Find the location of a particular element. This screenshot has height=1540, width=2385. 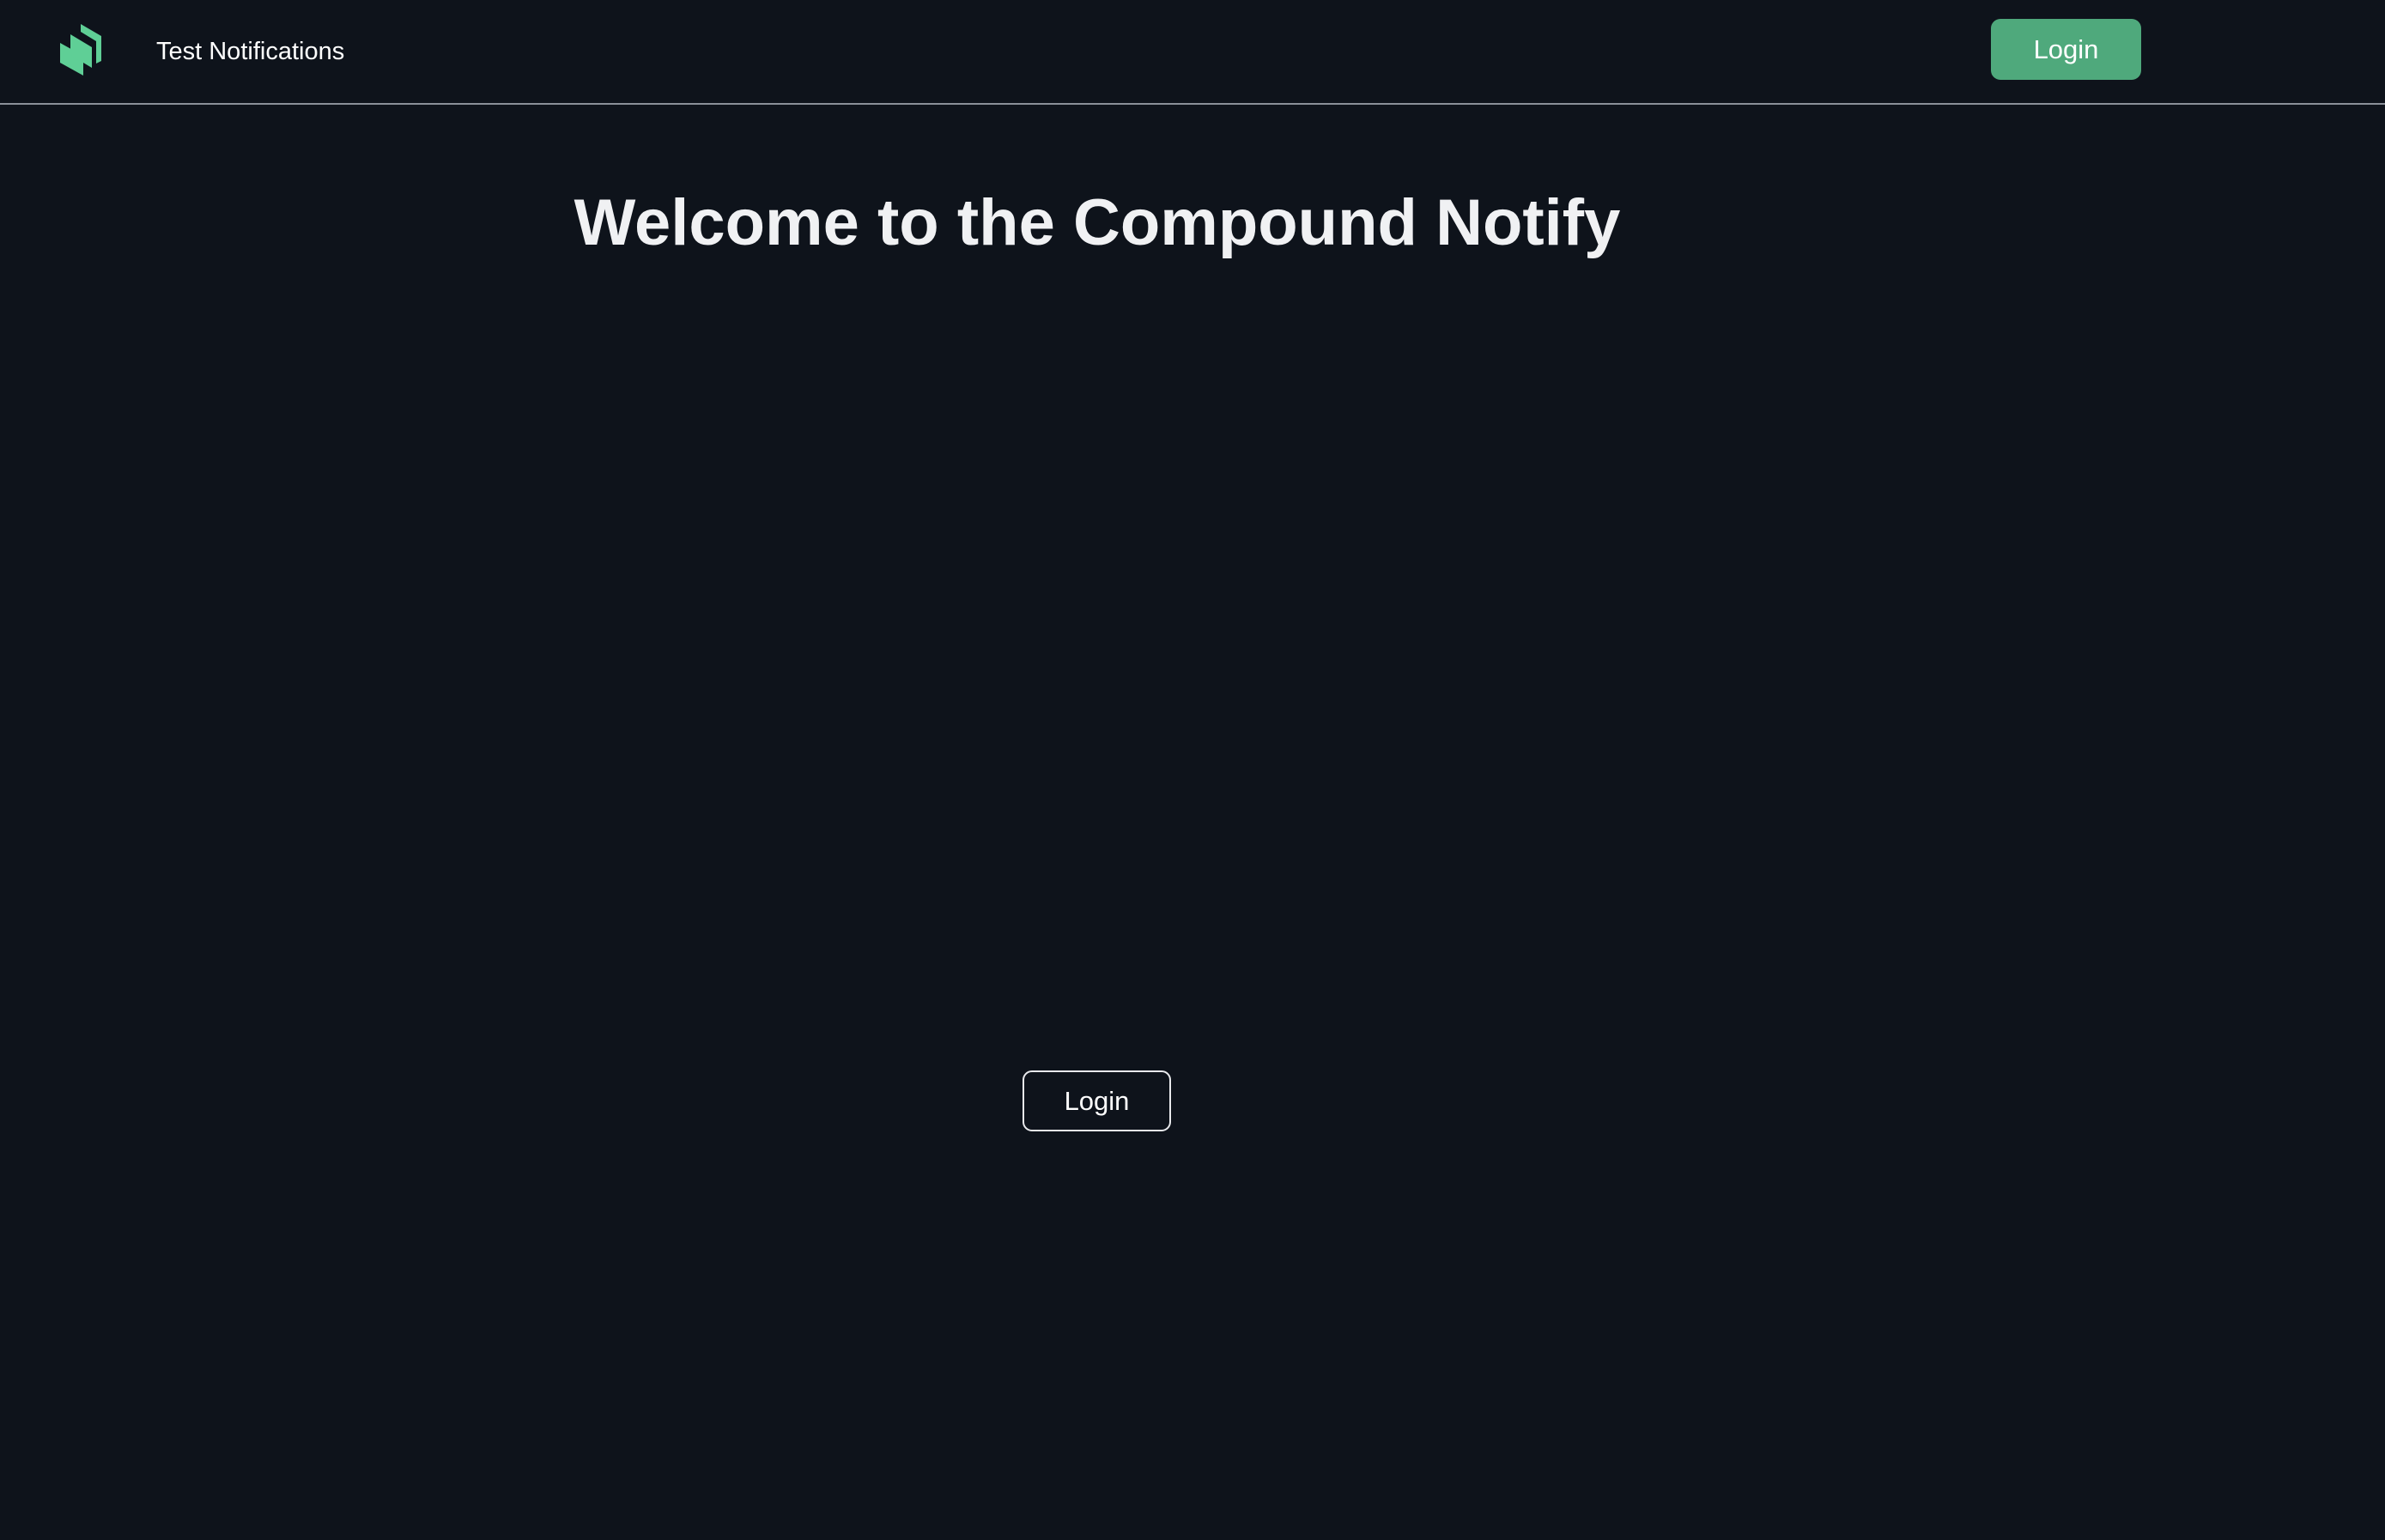

nav-link-test-notifications: Test Notifications is located at coordinates (250, 51).